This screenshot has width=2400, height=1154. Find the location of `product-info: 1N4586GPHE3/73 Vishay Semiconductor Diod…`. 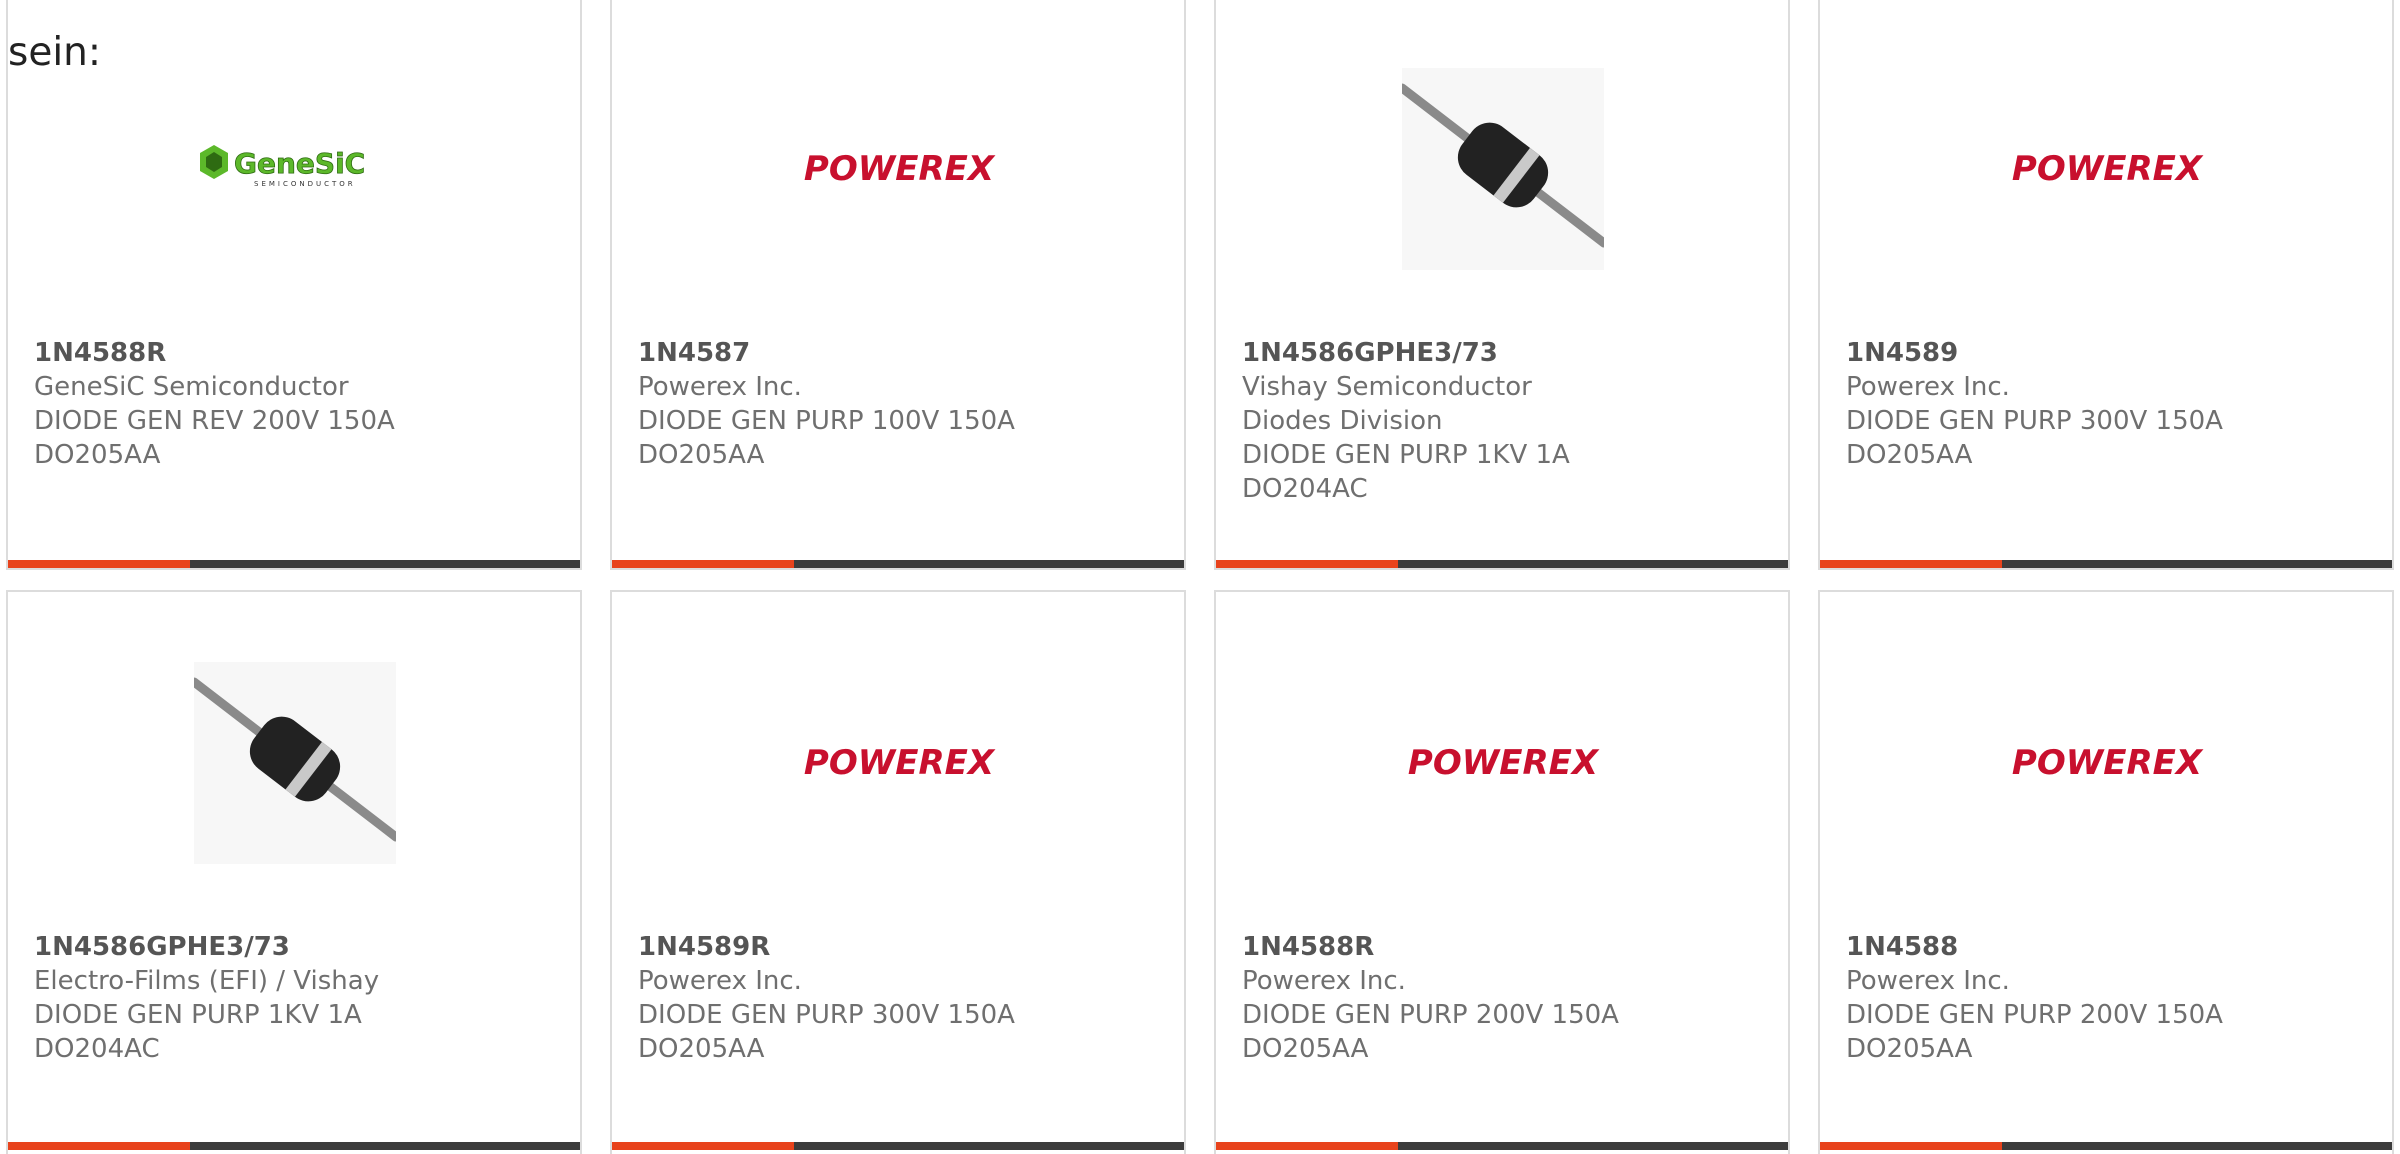

product-info: 1N4586GPHE3/73 Vishay Semiconductor Diod… is located at coordinates (1502, 421).